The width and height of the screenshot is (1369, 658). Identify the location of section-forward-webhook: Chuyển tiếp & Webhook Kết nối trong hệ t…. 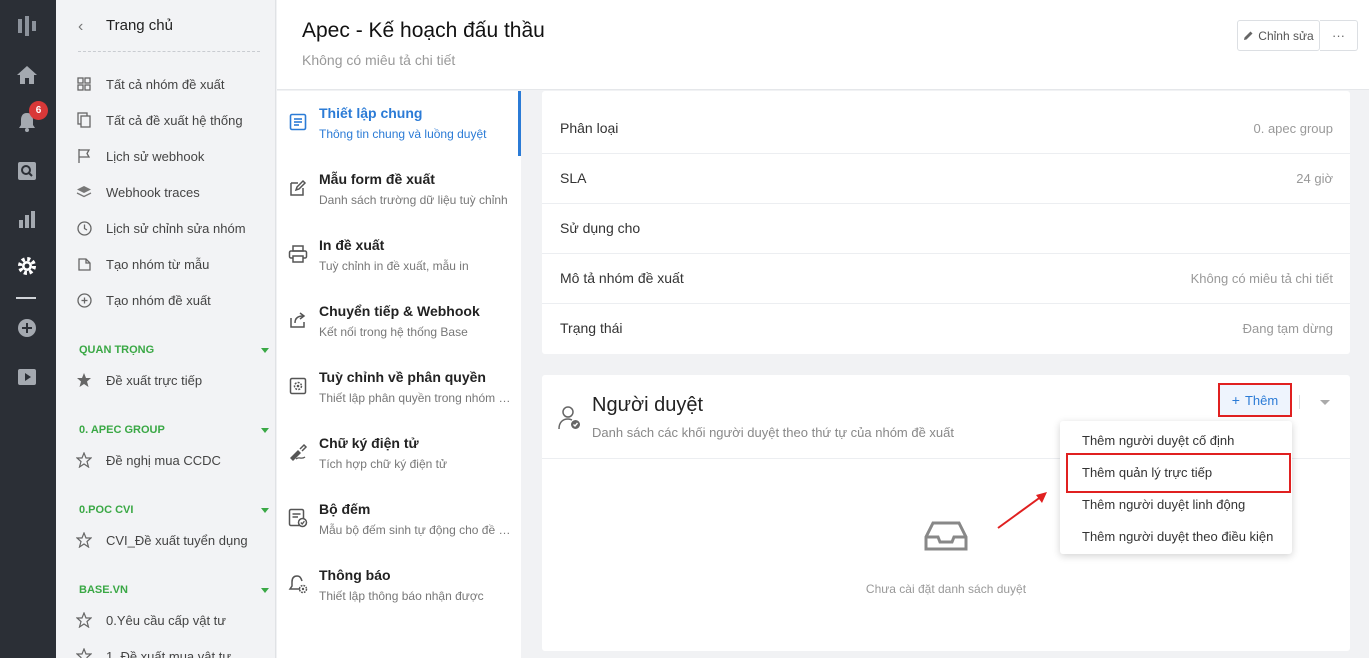
(399, 322).